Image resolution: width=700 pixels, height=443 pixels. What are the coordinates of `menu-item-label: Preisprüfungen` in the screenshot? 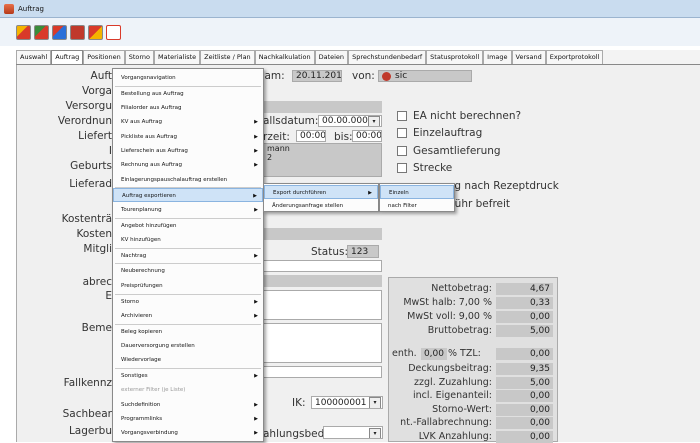 It's located at (142, 285).